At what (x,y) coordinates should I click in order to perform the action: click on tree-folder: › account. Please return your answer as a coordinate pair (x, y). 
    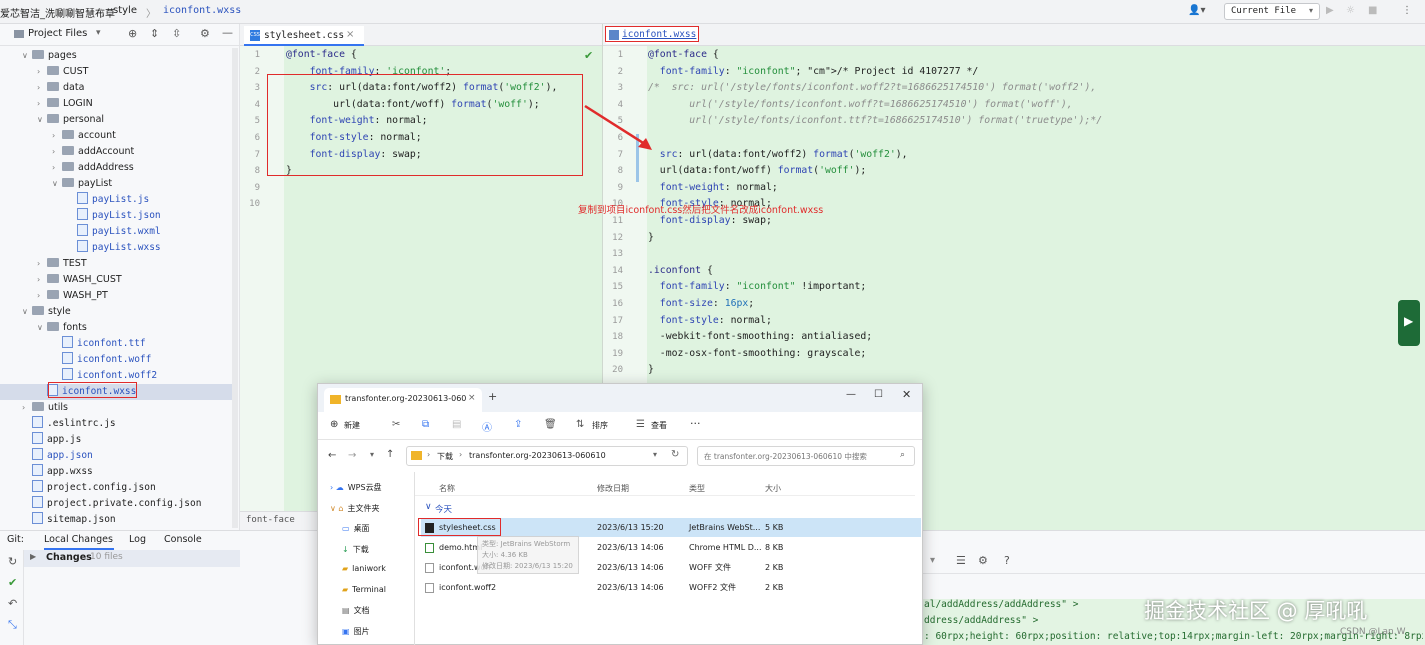
    Looking at the image, I should click on (116, 136).